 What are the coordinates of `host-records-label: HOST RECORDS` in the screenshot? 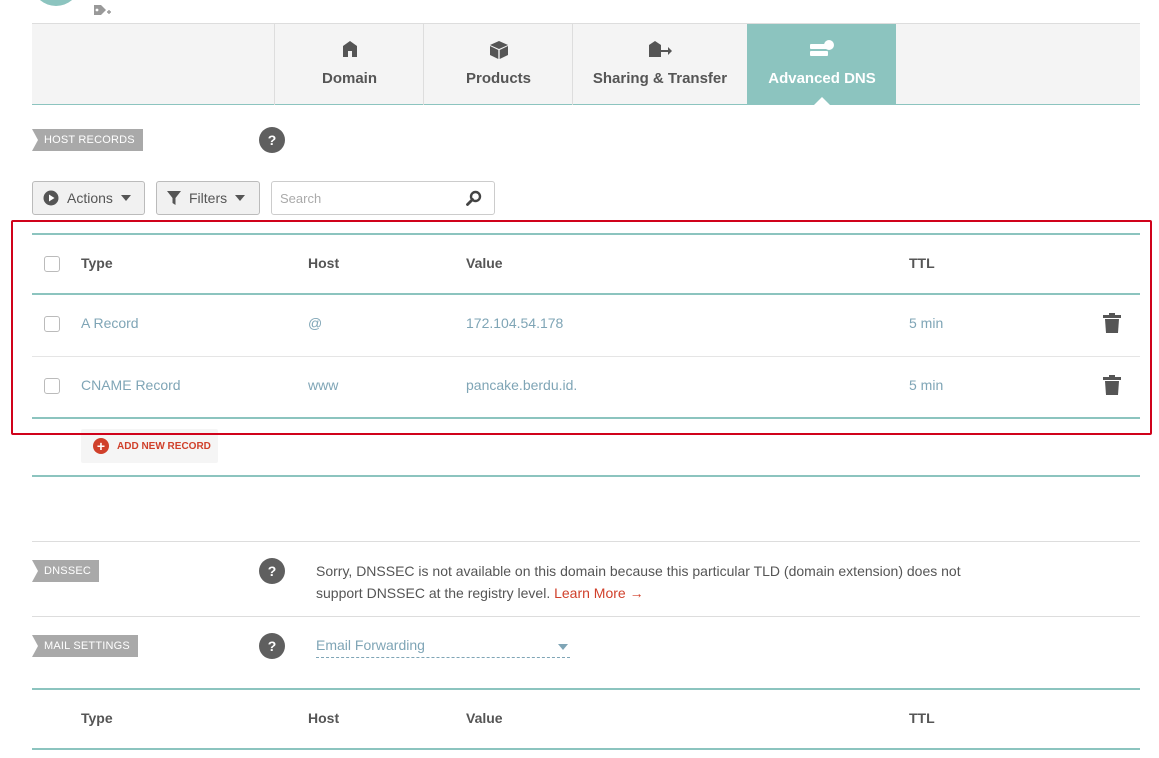 It's located at (87, 140).